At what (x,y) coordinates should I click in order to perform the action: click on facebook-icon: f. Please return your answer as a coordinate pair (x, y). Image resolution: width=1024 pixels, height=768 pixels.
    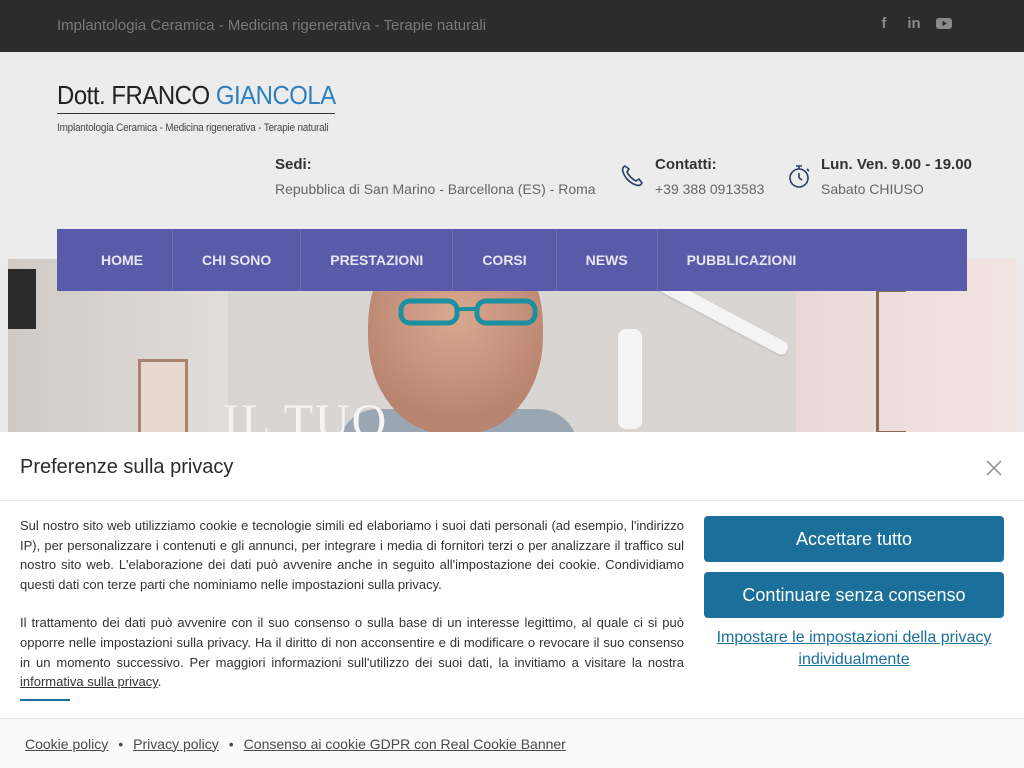
    Looking at the image, I should click on (884, 23).